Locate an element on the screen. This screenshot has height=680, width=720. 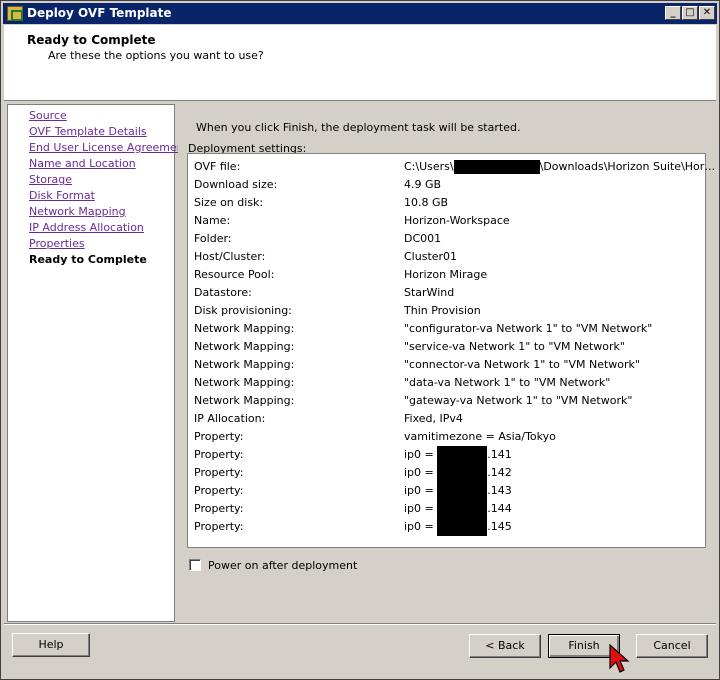
nav-step-storage: Storage is located at coordinates (50, 179).